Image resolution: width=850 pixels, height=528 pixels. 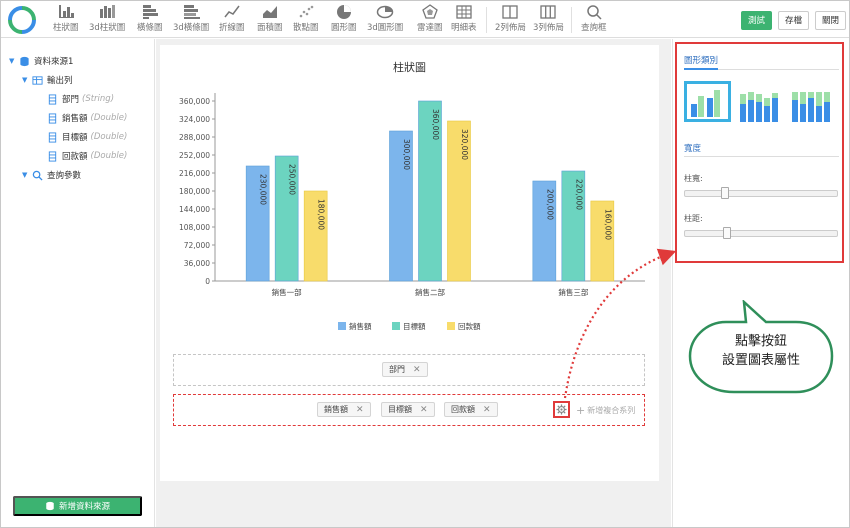 What do you see at coordinates (406, 154) in the screenshot?
I see `bar-data-label: 300,000` at bounding box center [406, 154].